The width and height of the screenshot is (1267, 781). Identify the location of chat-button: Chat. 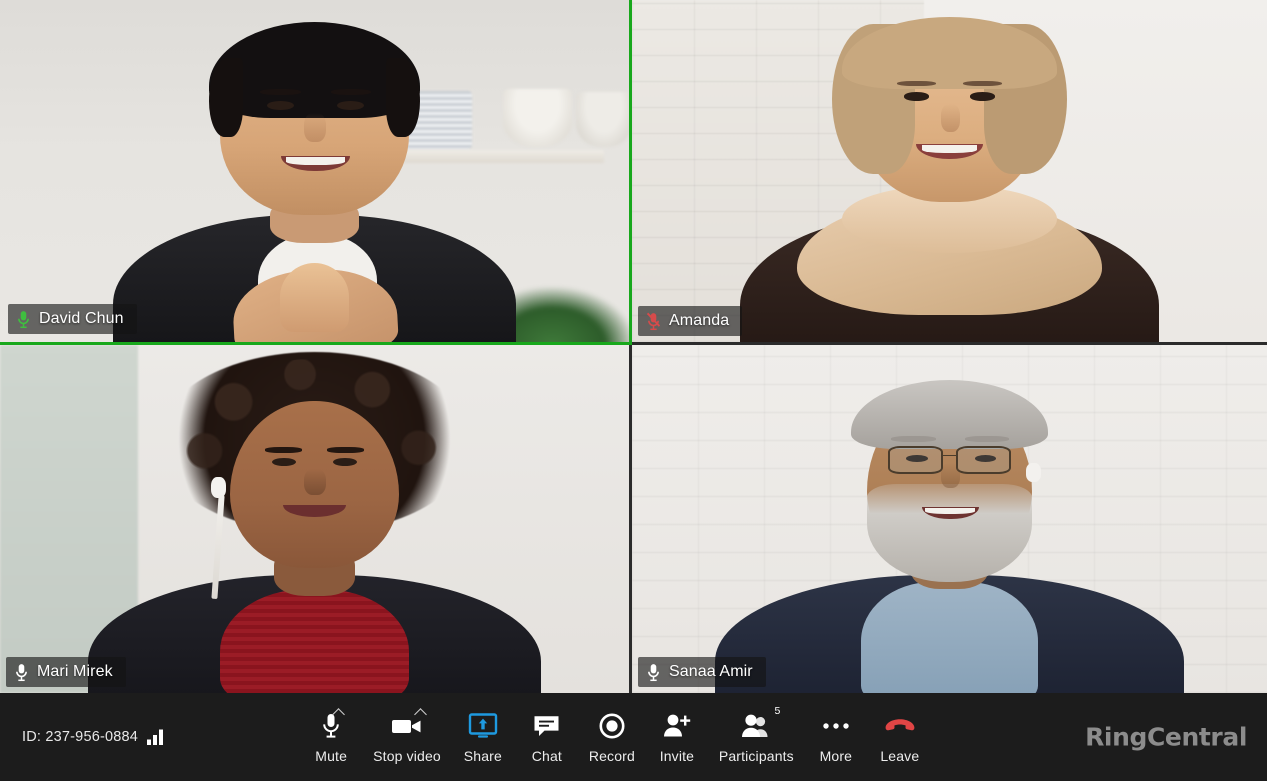
(547, 737).